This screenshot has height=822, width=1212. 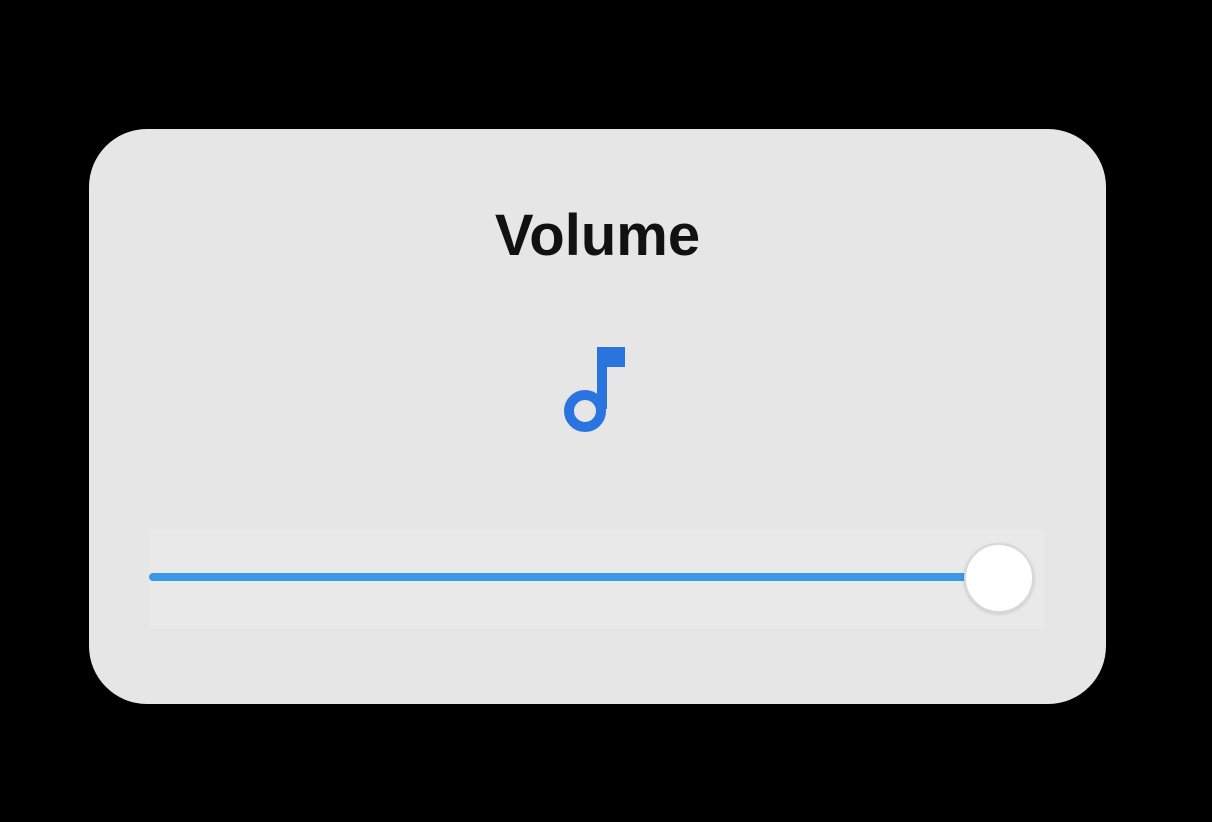 What do you see at coordinates (597, 235) in the screenshot?
I see `panel-title: Volume` at bounding box center [597, 235].